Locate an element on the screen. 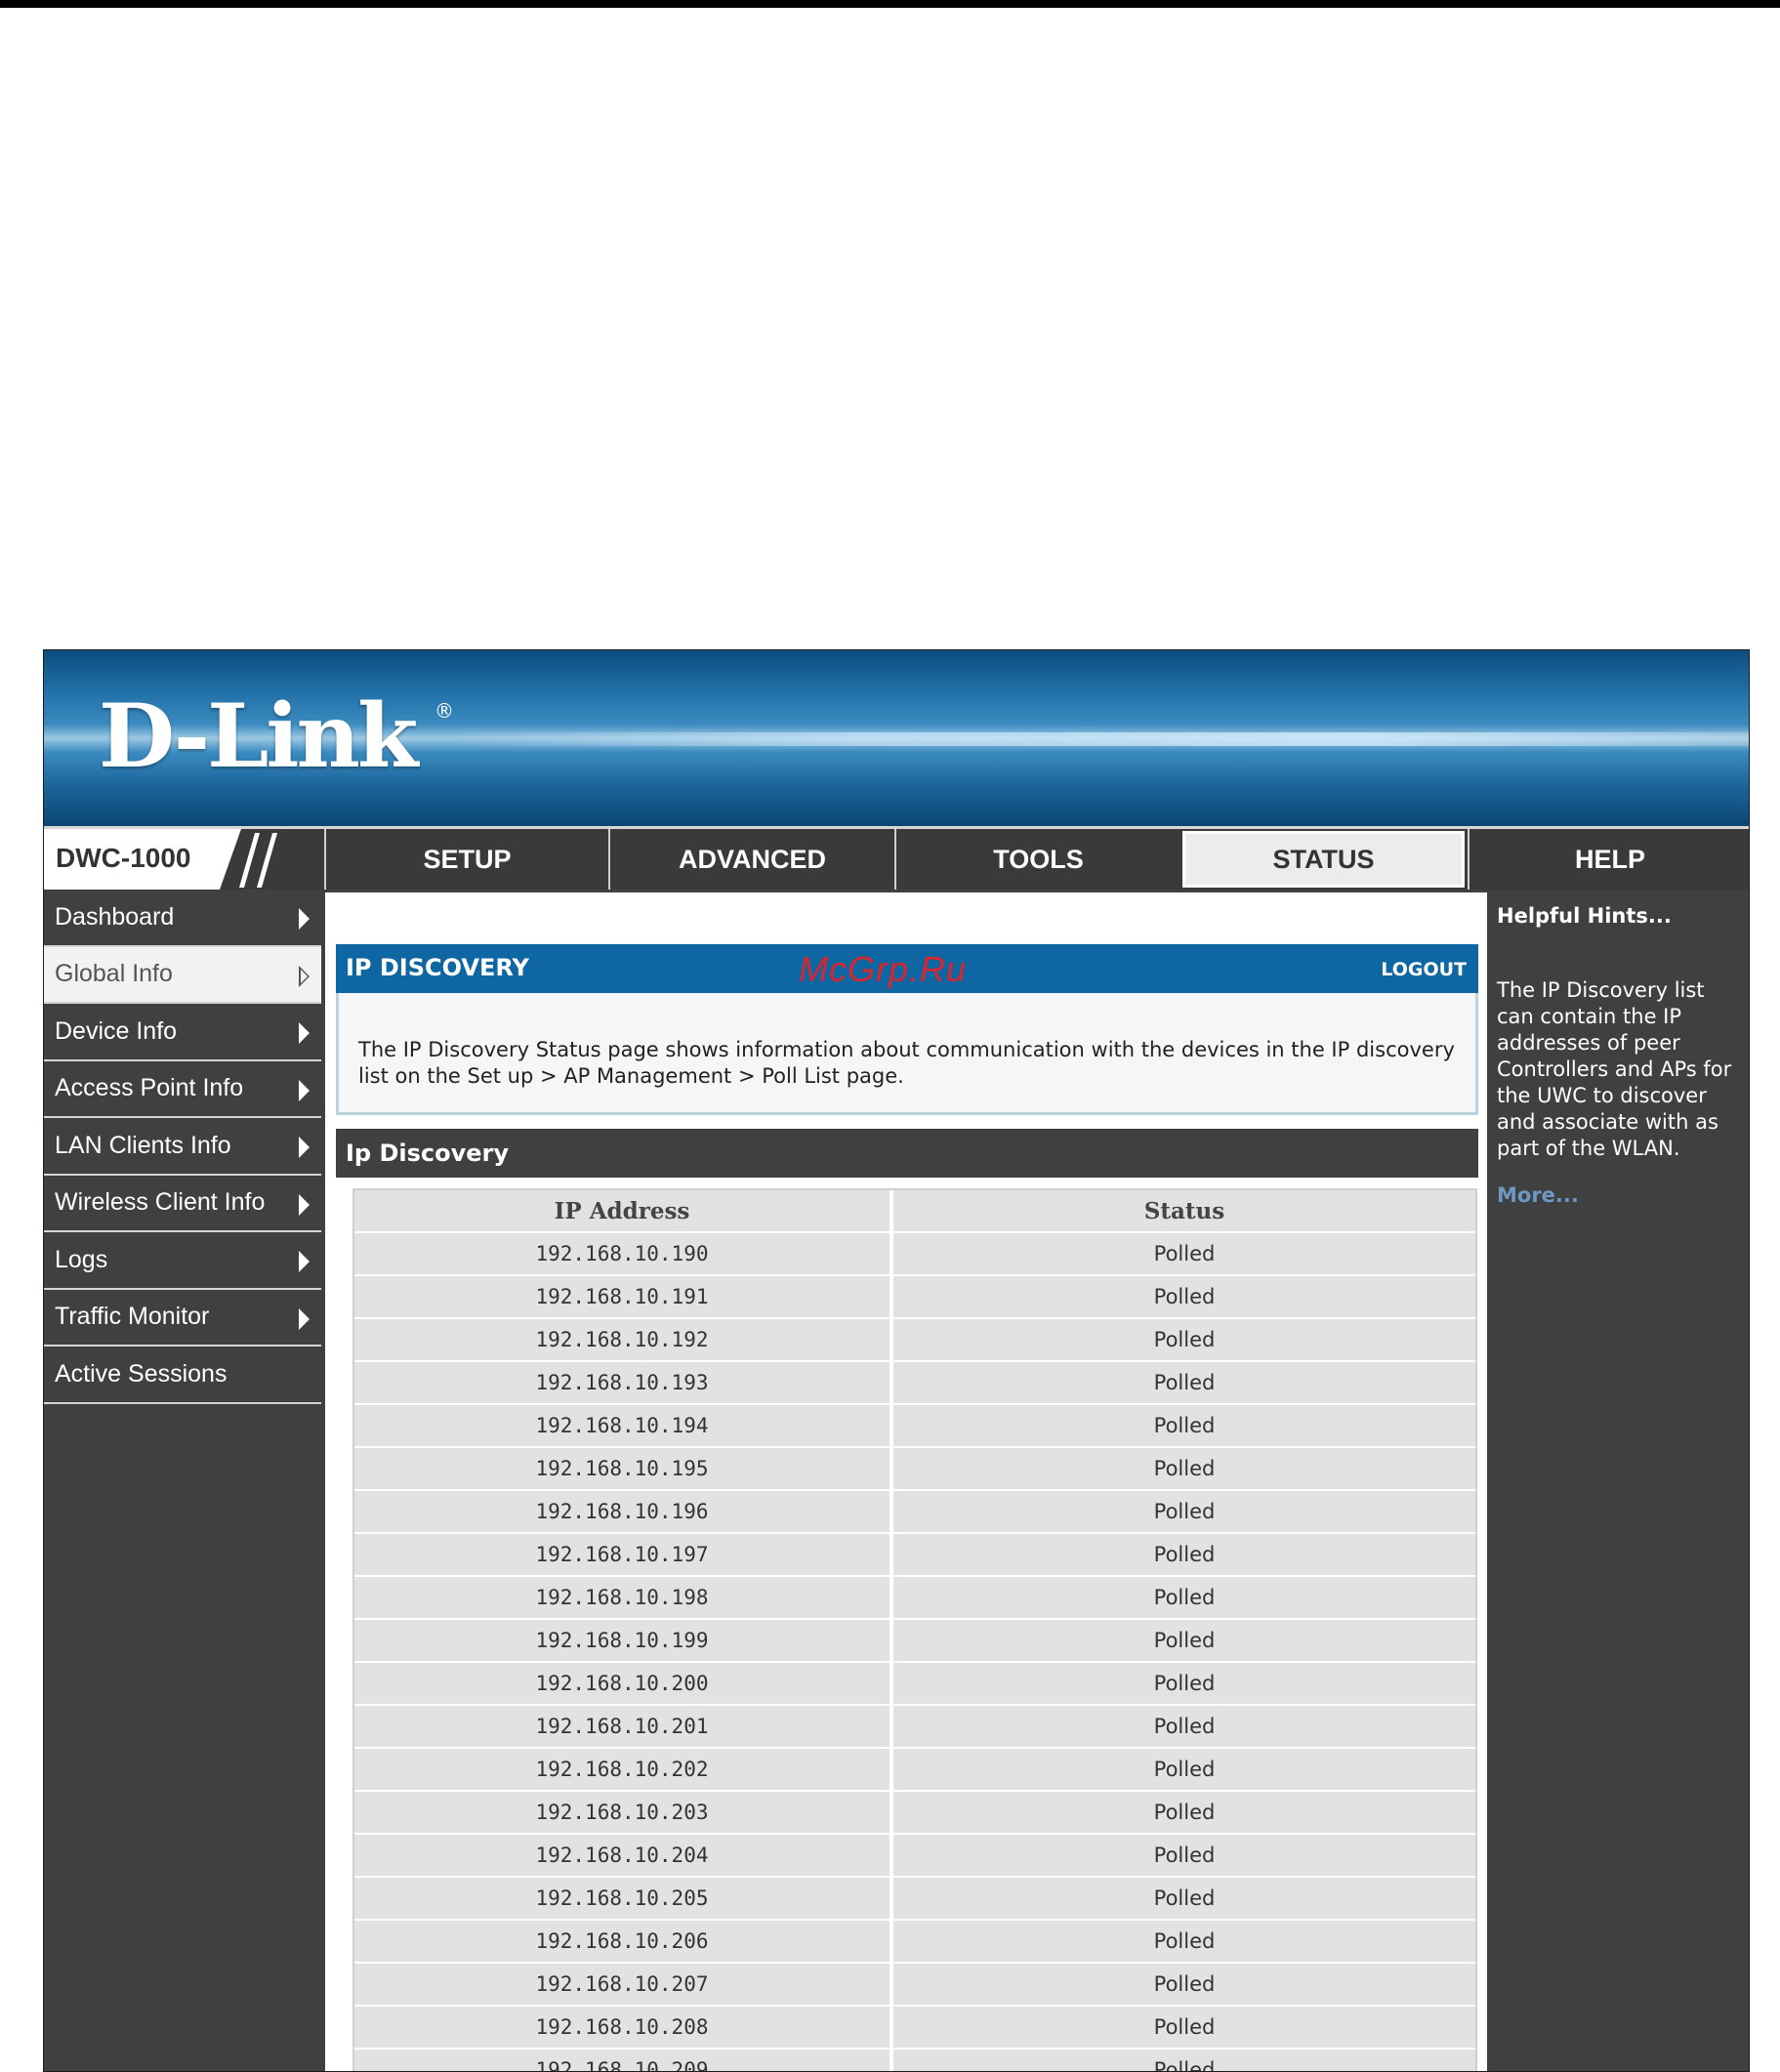  table-row: 192.168.10.191 Polled is located at coordinates (915, 1297).